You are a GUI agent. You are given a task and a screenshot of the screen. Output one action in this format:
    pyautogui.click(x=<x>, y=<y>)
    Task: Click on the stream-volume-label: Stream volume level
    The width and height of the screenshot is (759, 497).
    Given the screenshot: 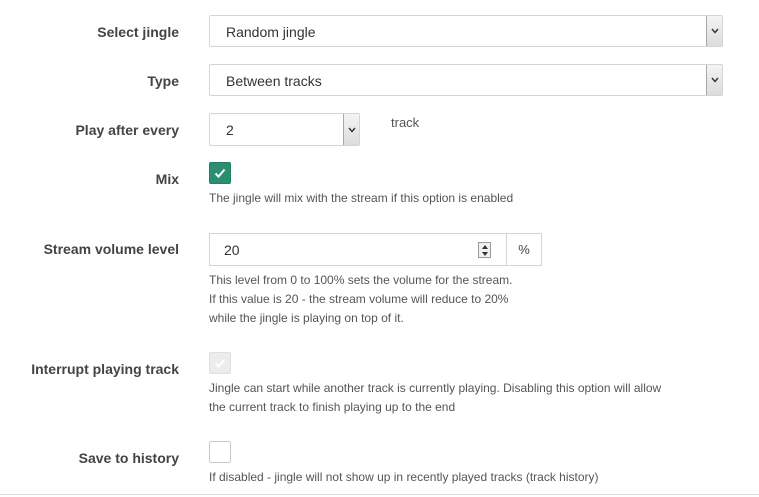 What is the action you would take?
    pyautogui.click(x=111, y=249)
    